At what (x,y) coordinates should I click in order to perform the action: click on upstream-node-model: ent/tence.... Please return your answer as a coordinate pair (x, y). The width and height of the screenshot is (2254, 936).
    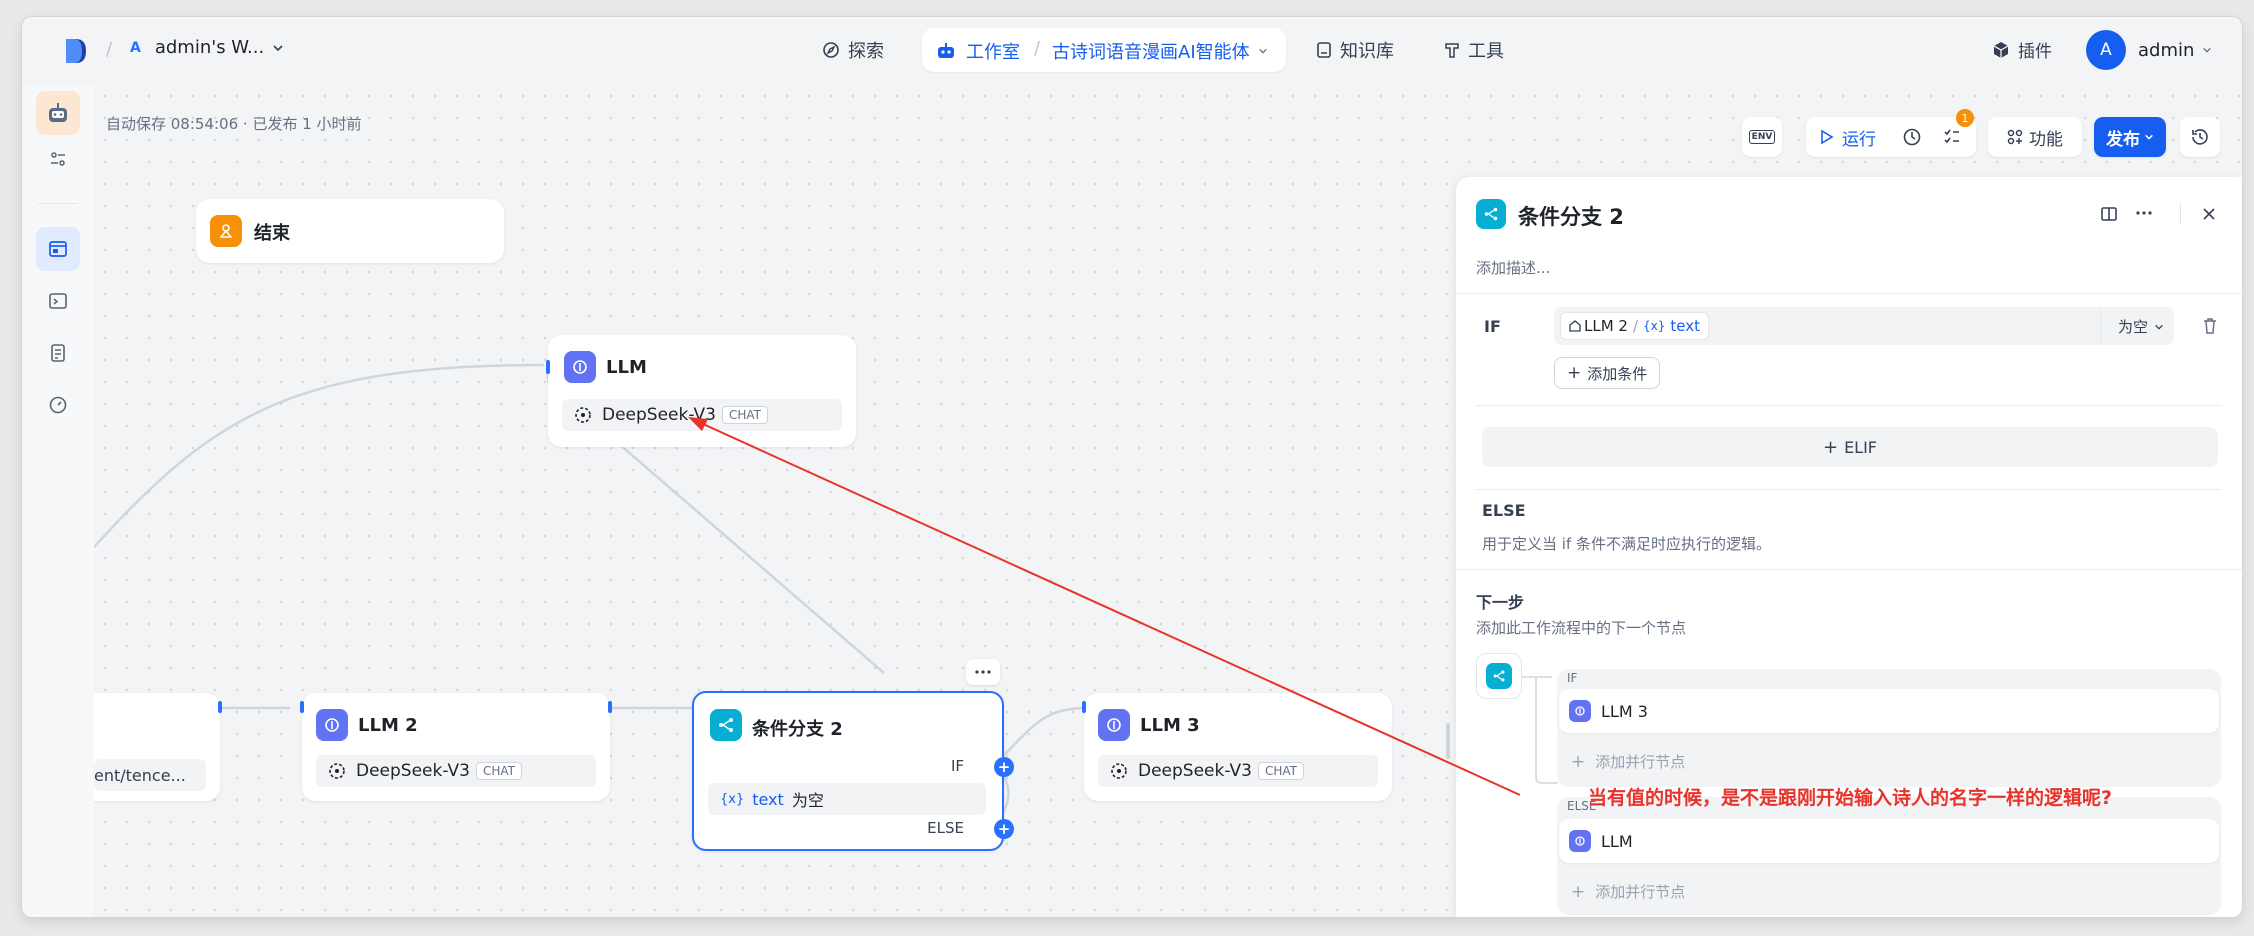
    Looking at the image, I should click on (150, 775).